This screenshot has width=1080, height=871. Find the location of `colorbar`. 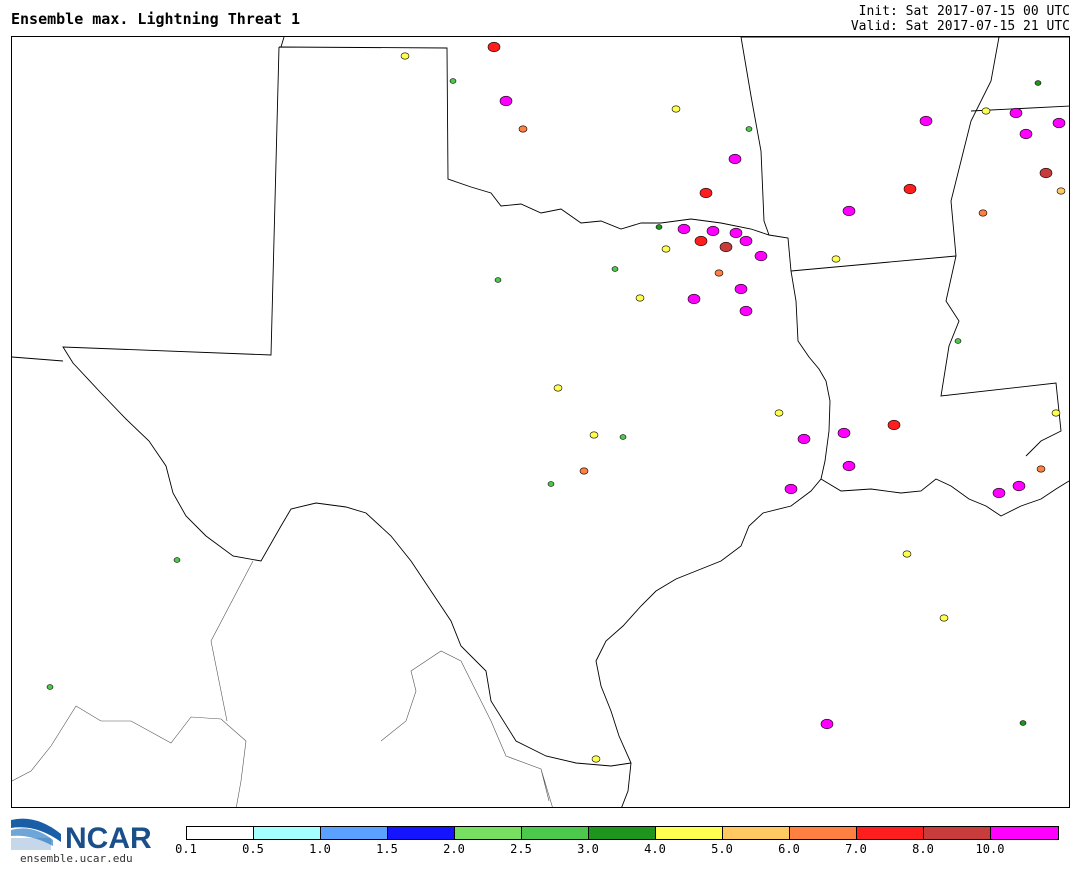

colorbar is located at coordinates (622, 833).